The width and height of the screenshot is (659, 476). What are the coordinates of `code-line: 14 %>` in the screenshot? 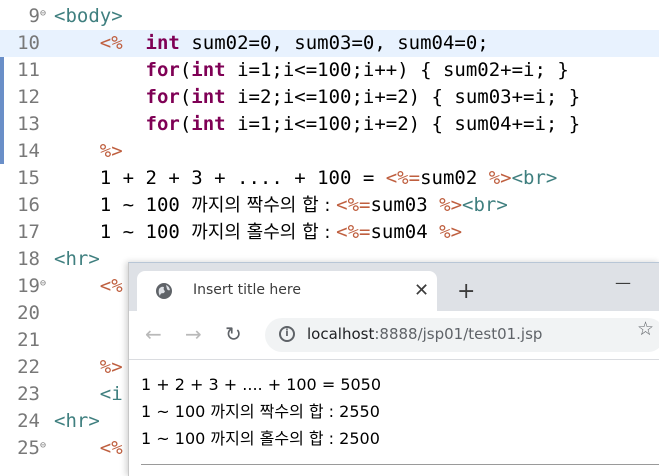 It's located at (329, 151).